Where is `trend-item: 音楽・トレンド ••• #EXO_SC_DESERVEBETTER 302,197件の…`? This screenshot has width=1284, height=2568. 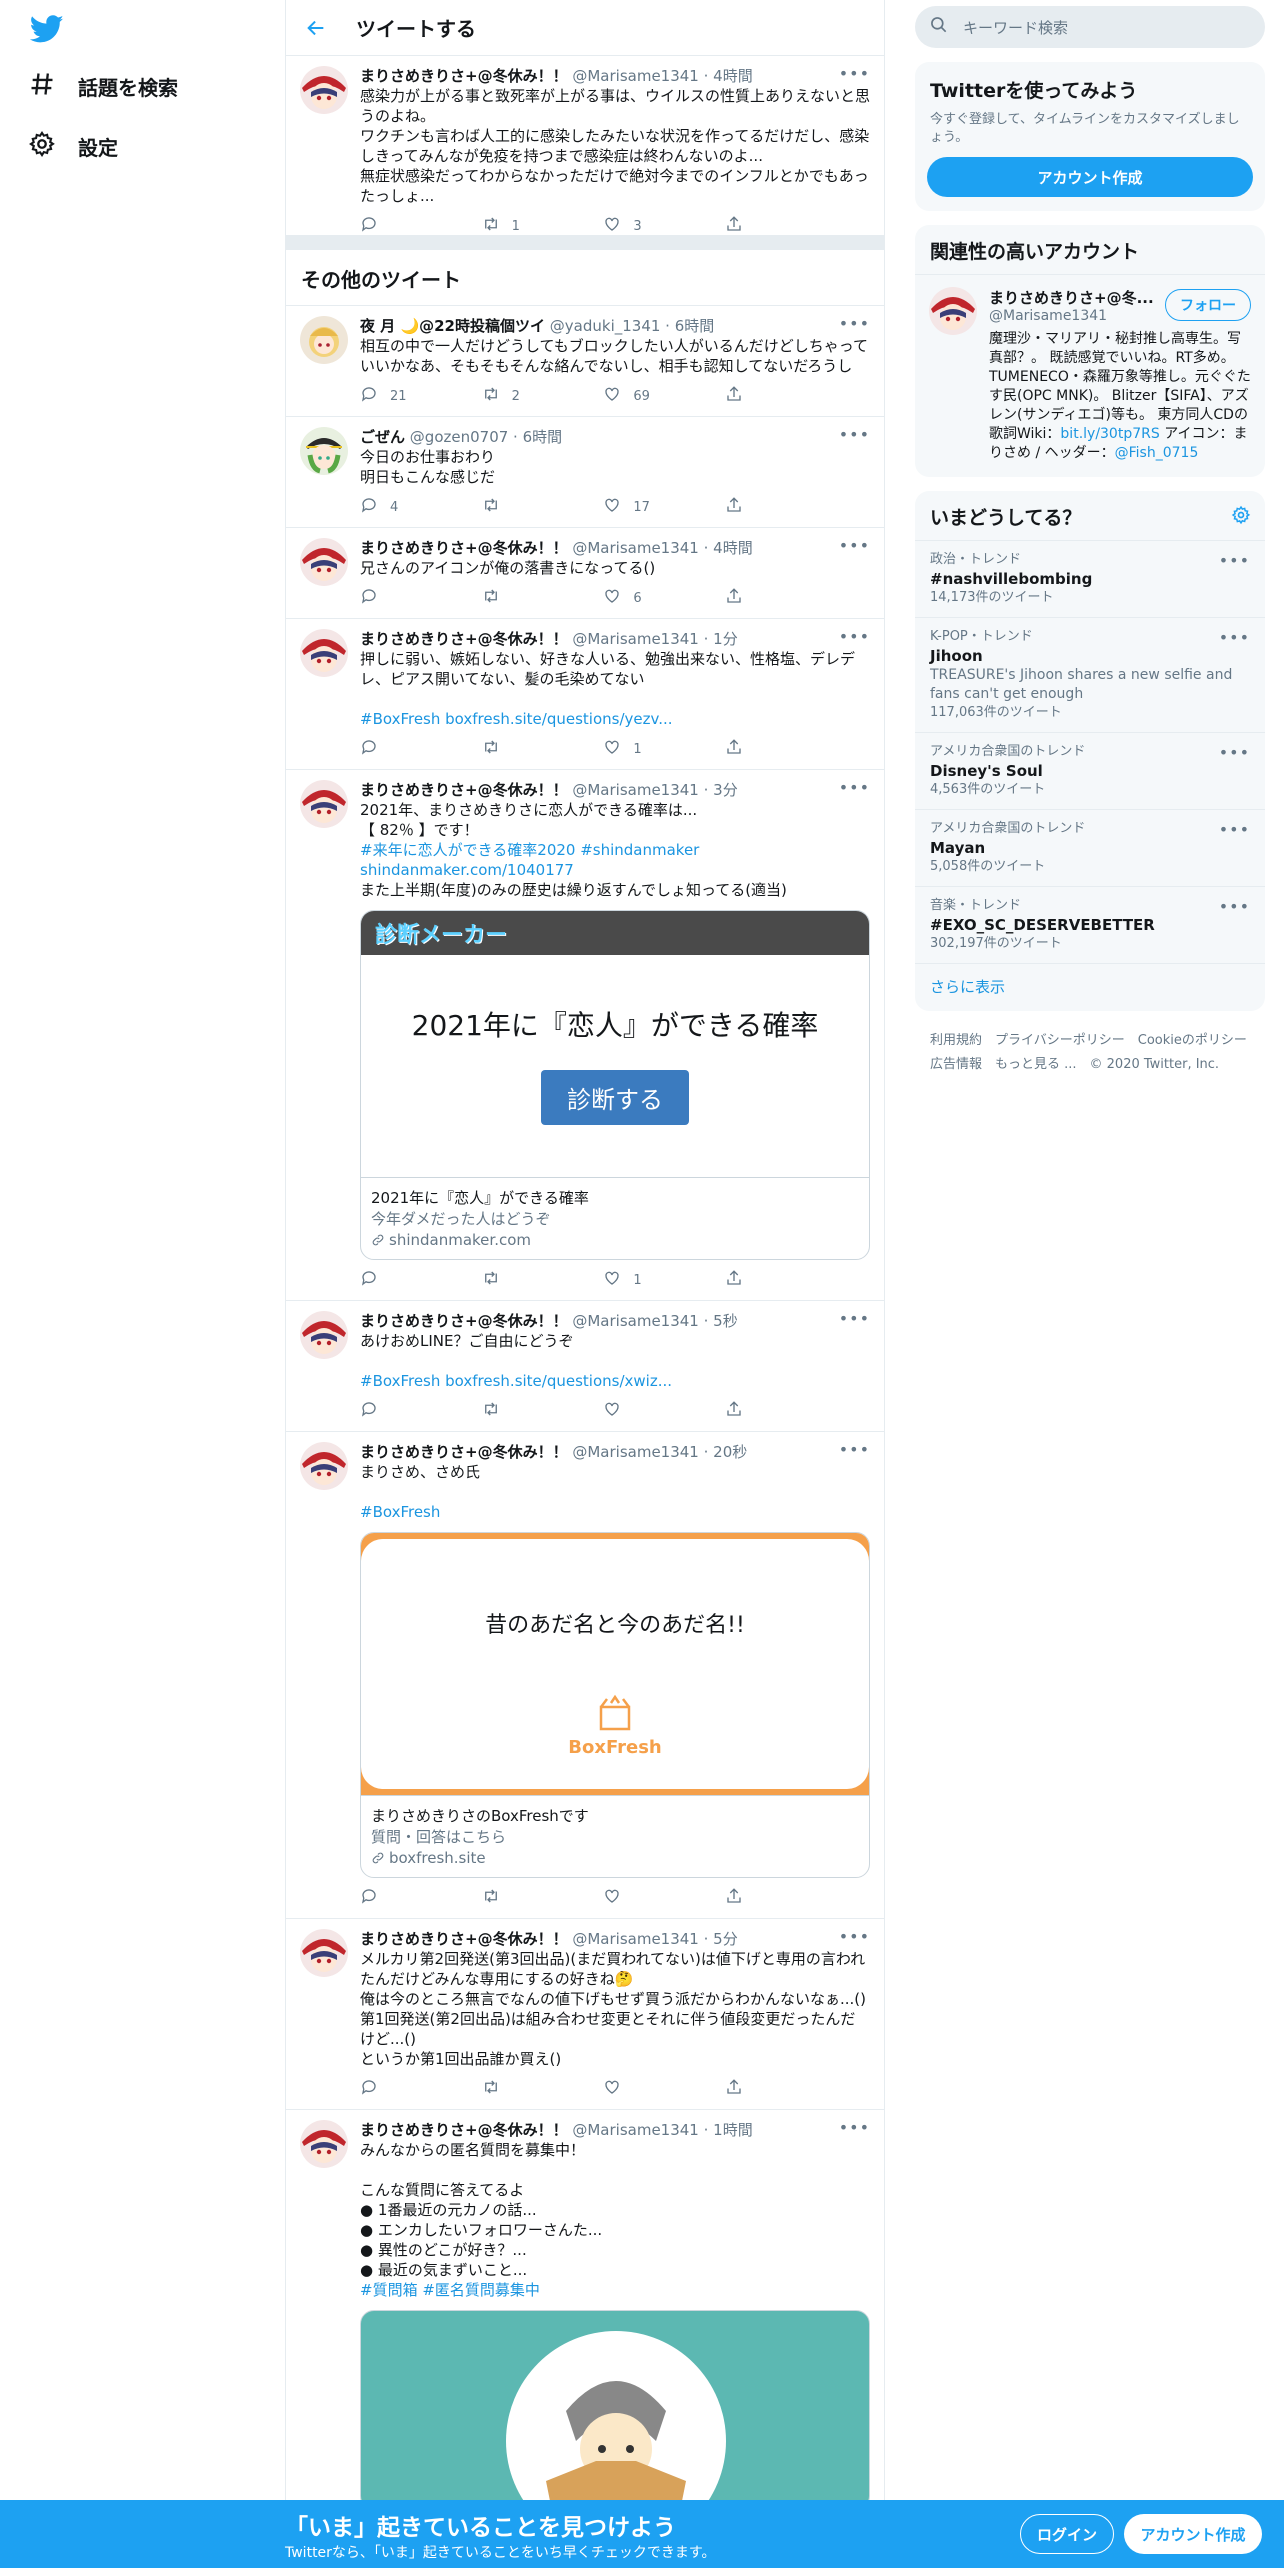
trend-item: 音楽・トレンド ••• #EXO_SC_DESERVEBETTER 302,197件の… is located at coordinates (1090, 925).